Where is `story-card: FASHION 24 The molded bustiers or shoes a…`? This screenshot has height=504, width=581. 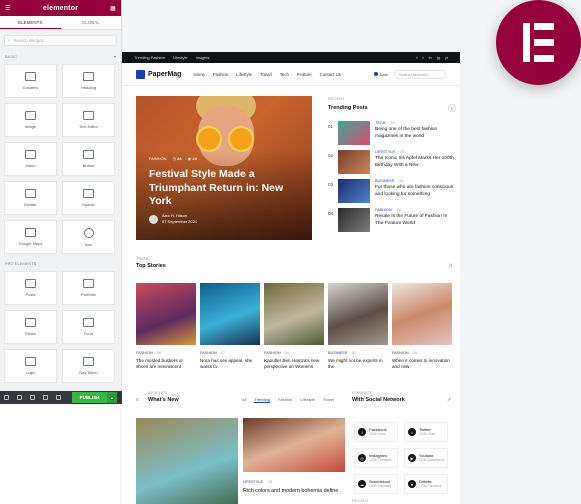 story-card: FASHION 24 The molded bustiers or shoes a… is located at coordinates (166, 326).